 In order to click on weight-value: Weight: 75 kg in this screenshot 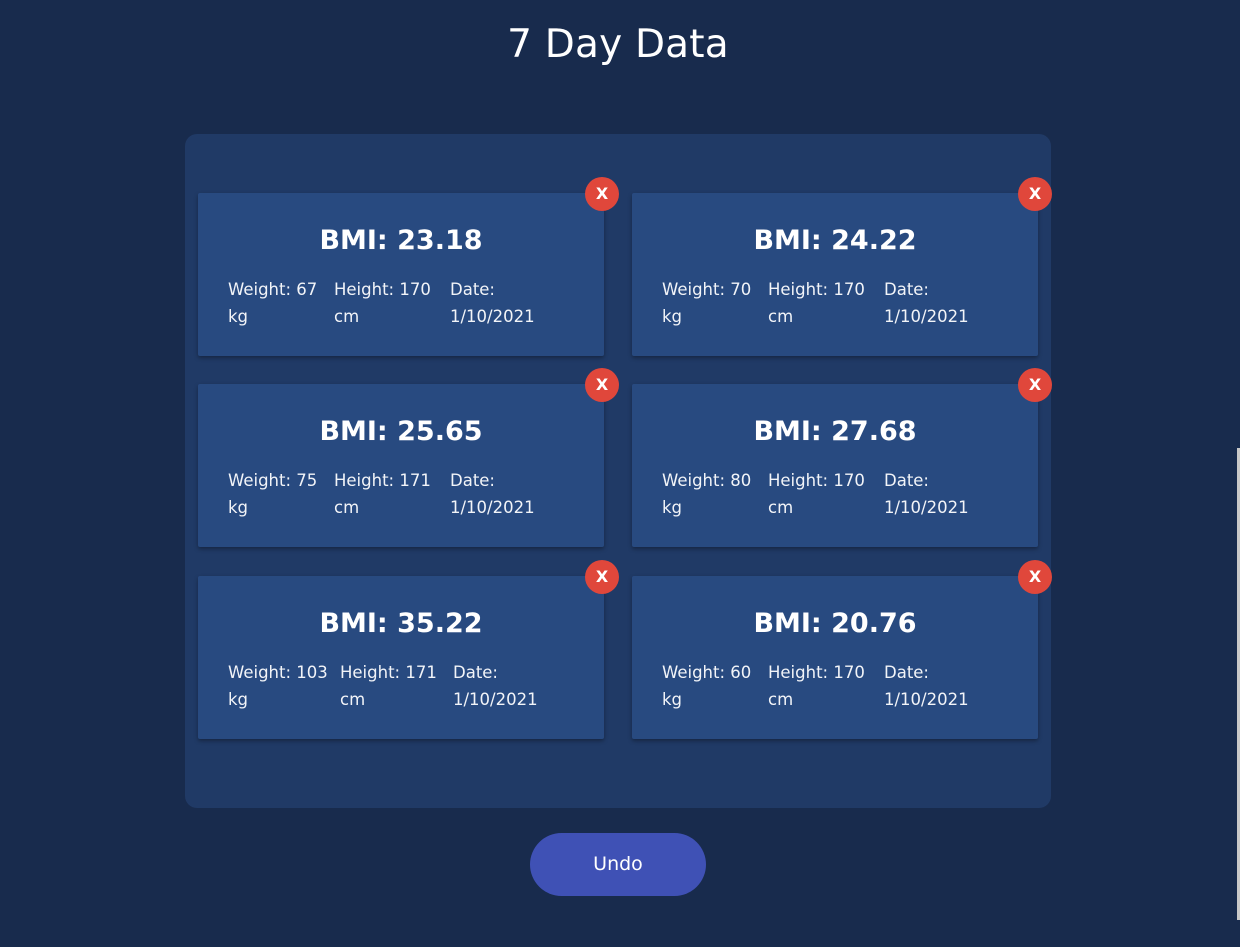, I will do `click(272, 494)`.